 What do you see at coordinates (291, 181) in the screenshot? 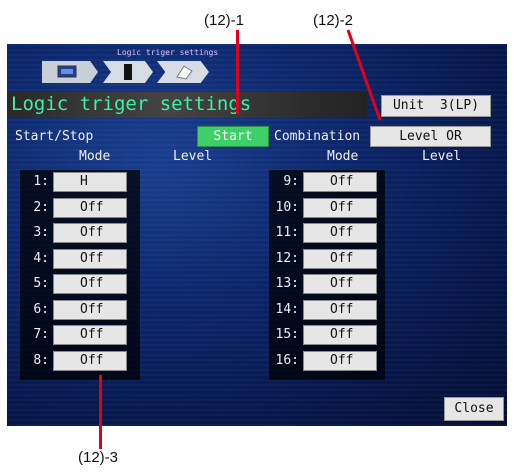
I see `right-channel-row-number: 9:` at bounding box center [291, 181].